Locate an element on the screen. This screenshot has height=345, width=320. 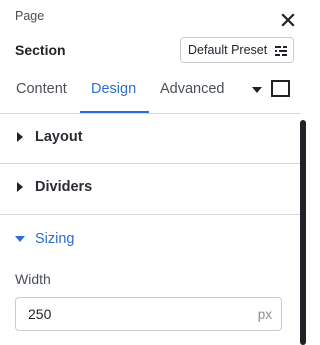
tab-content: Content is located at coordinates (41, 89).